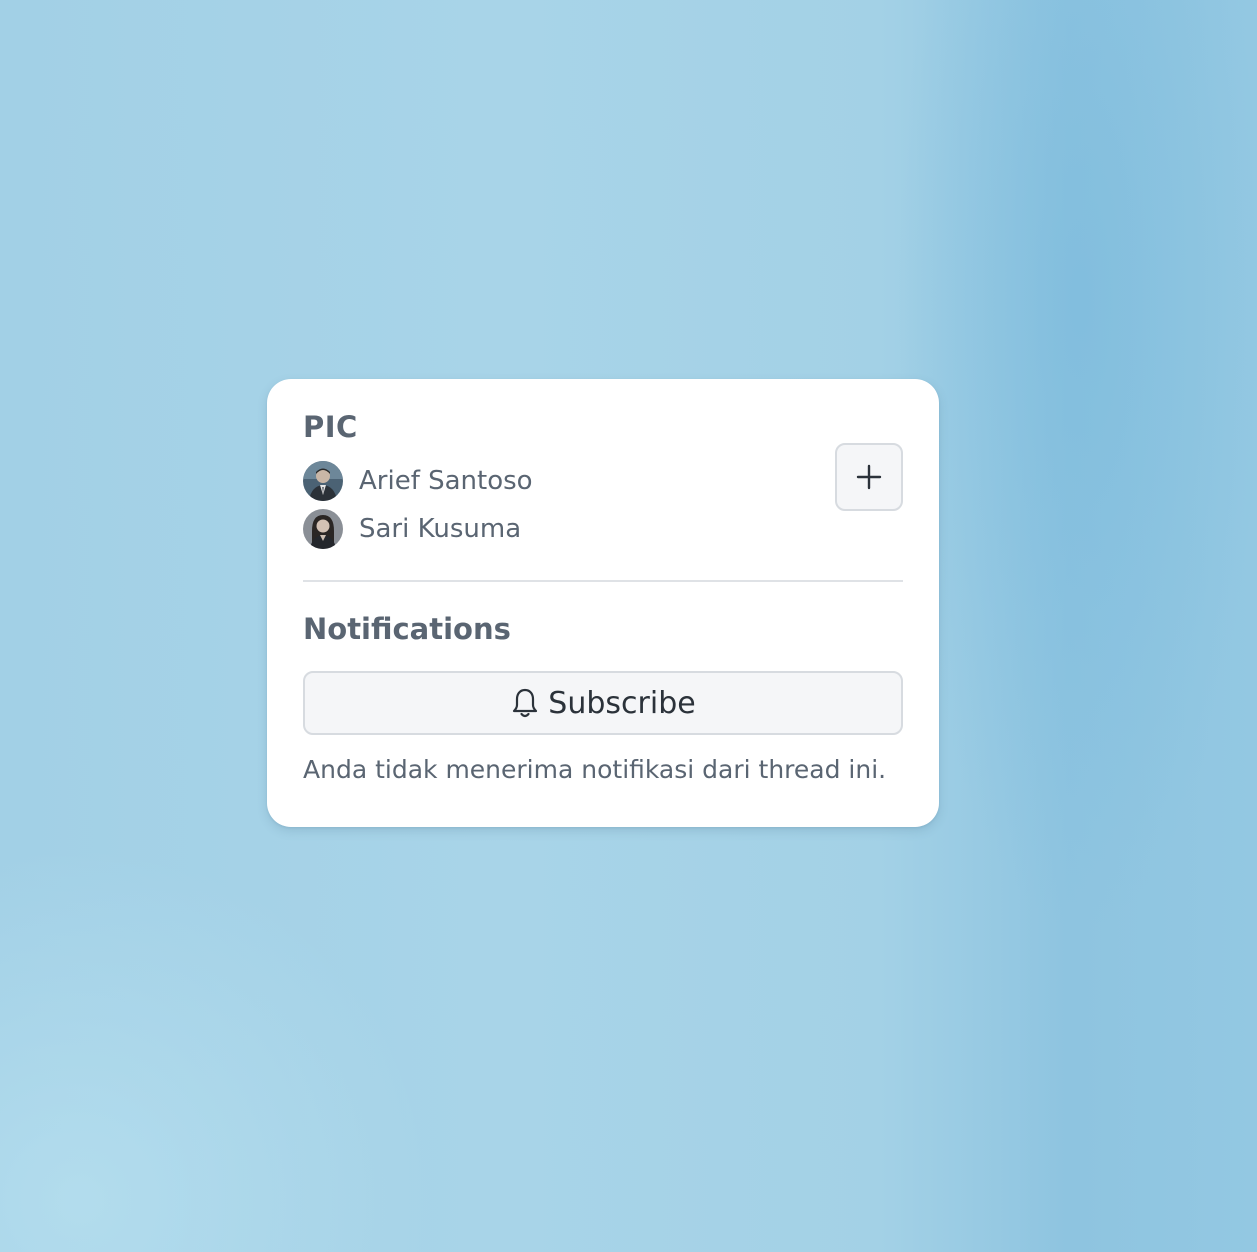 The image size is (1257, 1252). I want to click on section-divider, so click(603, 581).